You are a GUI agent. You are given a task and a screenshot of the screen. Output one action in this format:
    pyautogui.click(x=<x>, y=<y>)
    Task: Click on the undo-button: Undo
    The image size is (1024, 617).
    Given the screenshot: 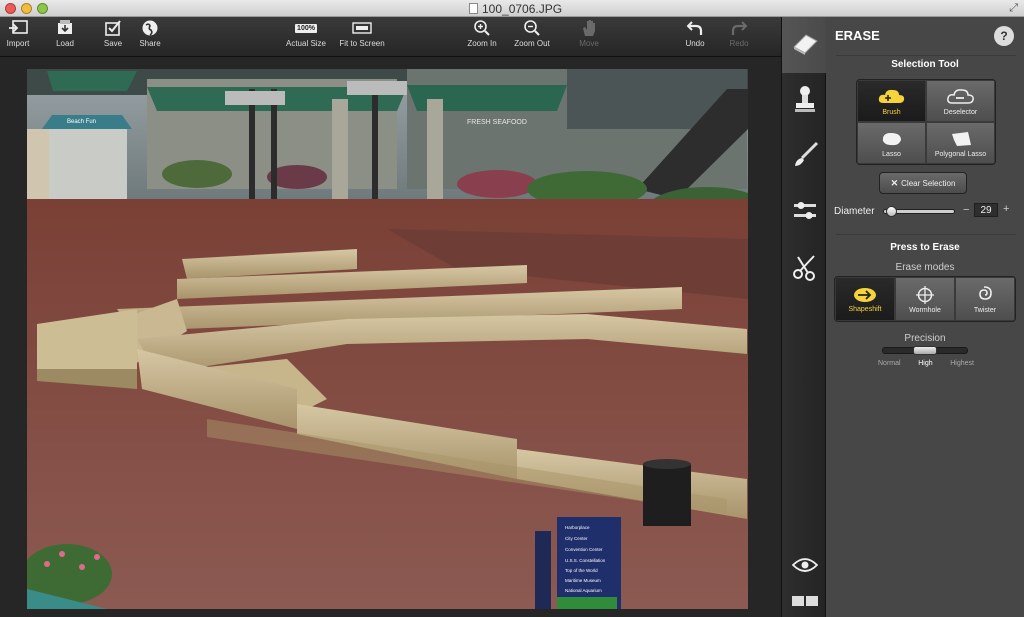 What is the action you would take?
    pyautogui.click(x=695, y=37)
    